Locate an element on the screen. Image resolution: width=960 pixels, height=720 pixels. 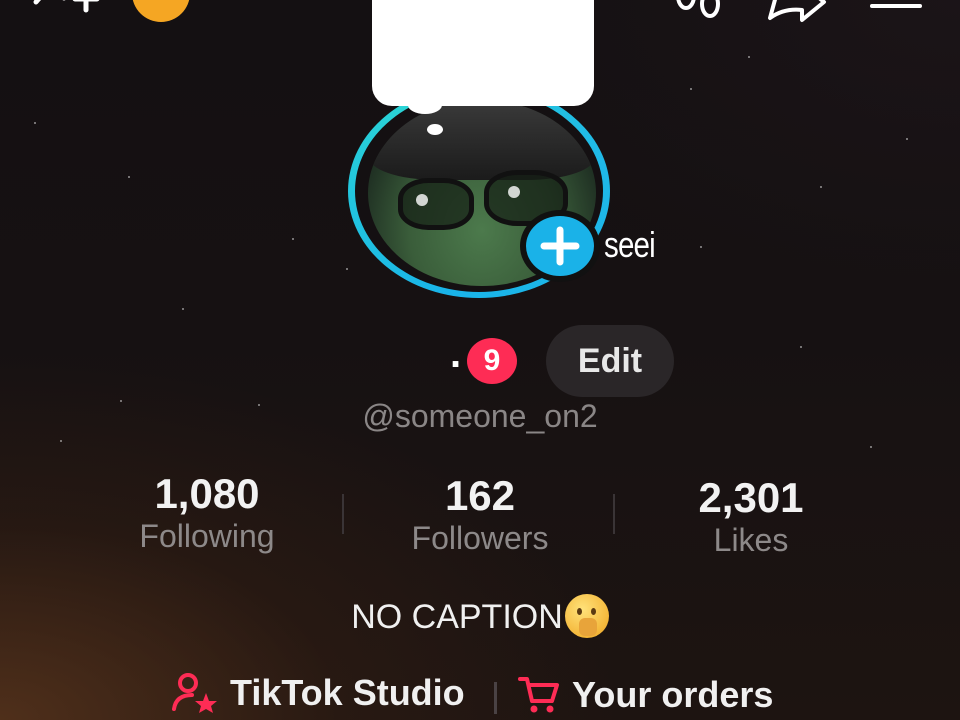
stat-following: 1,080 Following is located at coordinates (207, 512).